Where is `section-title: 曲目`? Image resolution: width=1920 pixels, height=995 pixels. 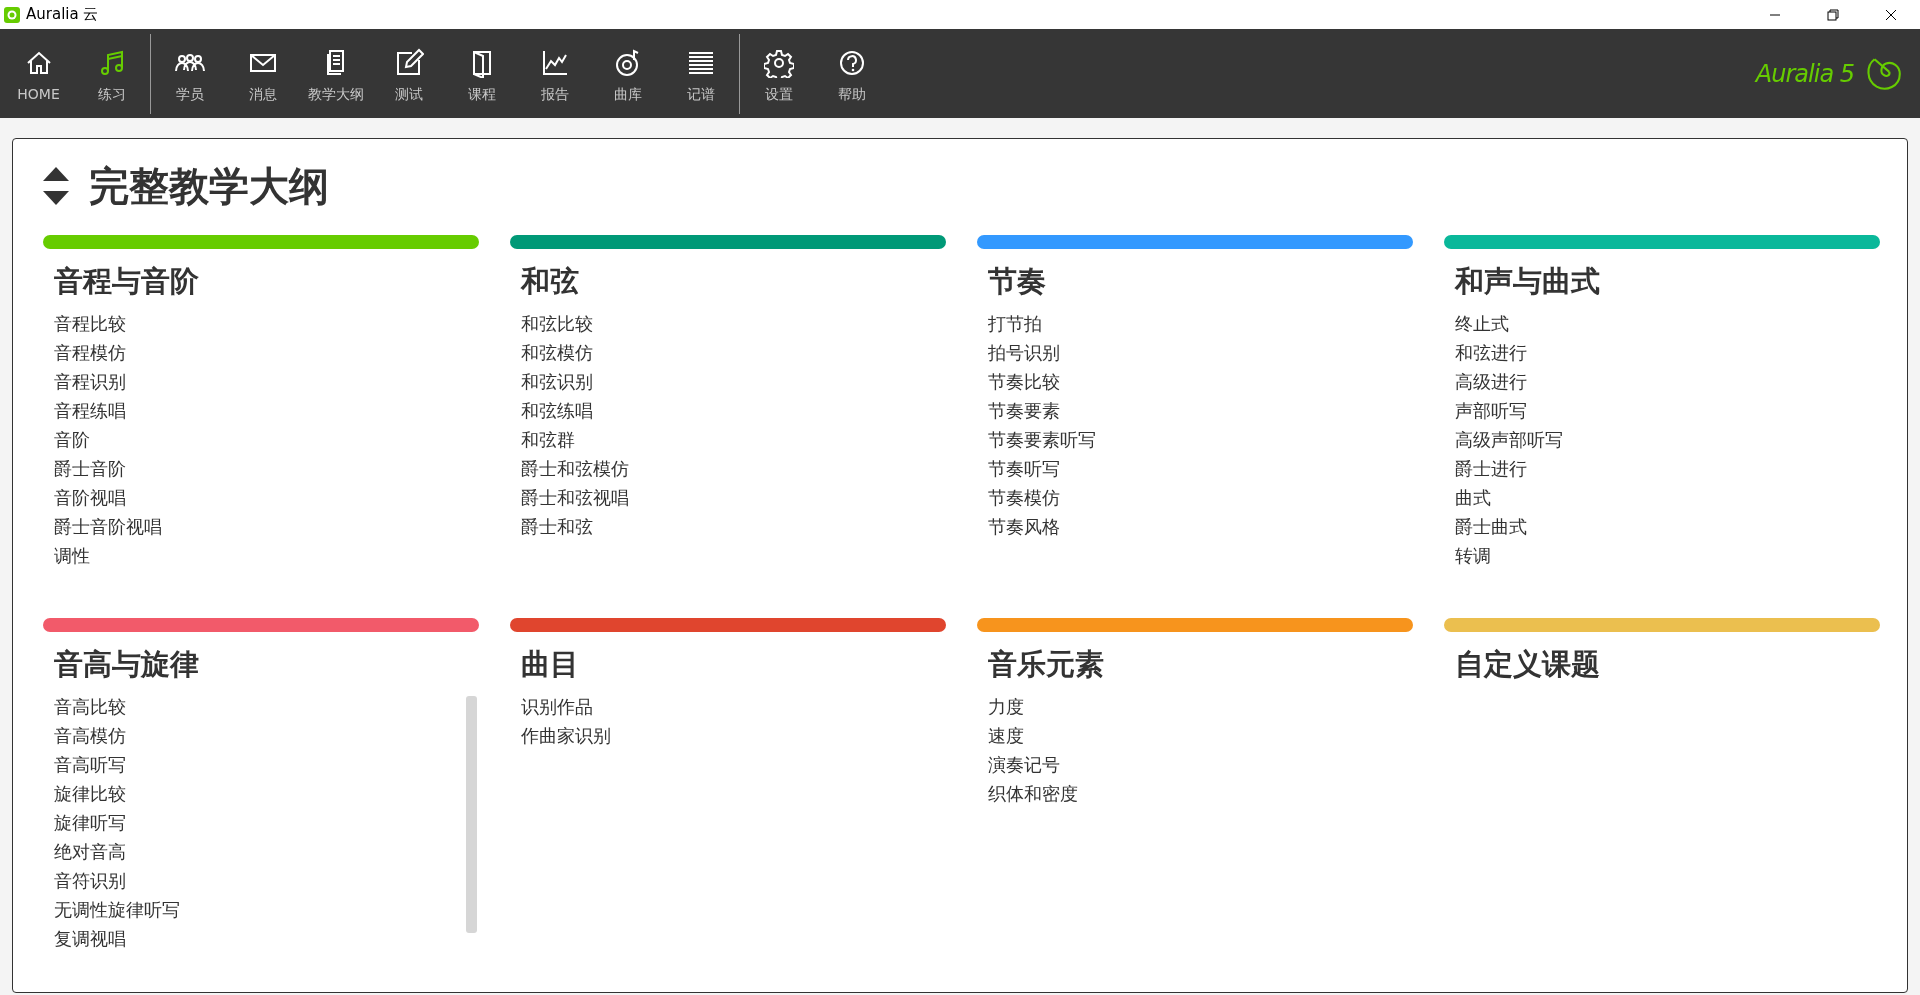
section-title: 曲目 is located at coordinates (550, 664).